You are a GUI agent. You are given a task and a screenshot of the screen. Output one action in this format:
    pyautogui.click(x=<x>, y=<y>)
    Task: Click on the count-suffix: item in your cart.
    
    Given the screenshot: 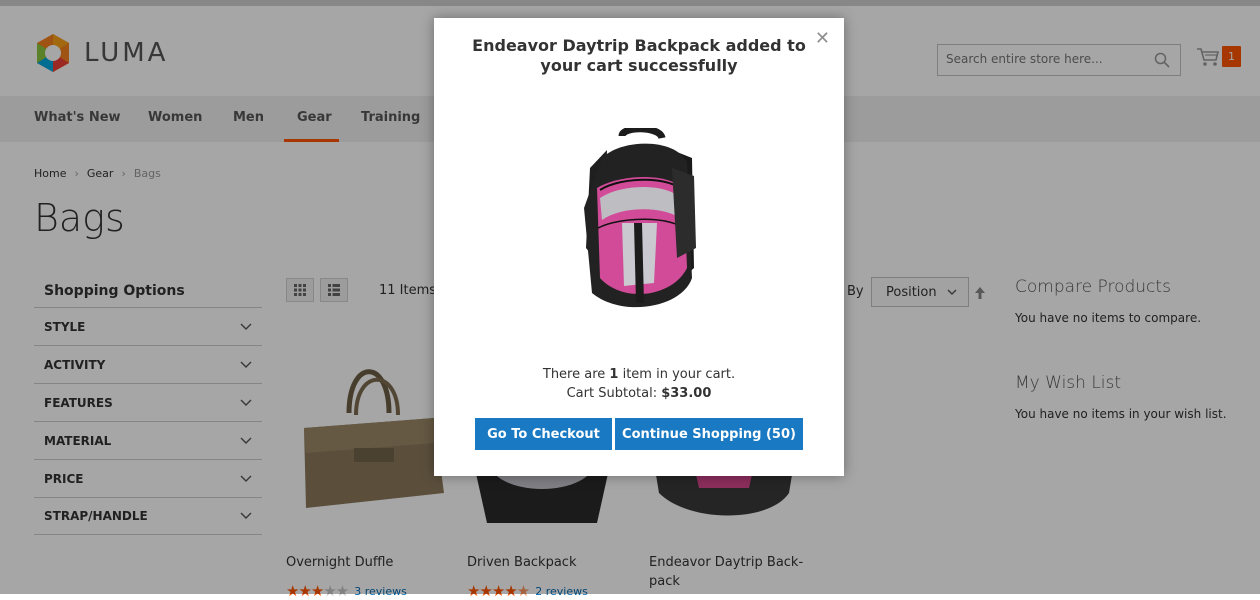 What is the action you would take?
    pyautogui.click(x=677, y=374)
    